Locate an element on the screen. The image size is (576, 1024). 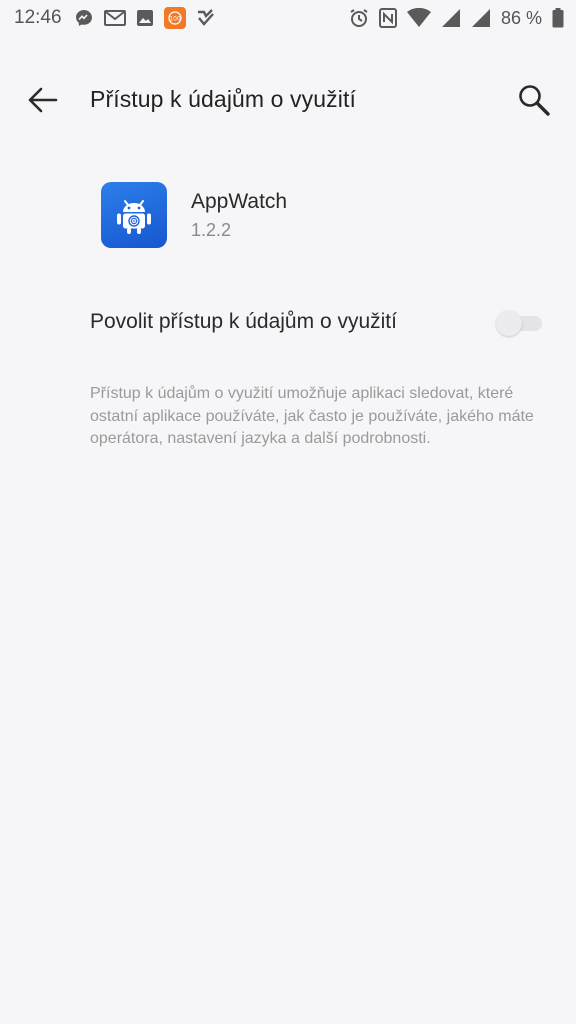
nfc-icon is located at coordinates (387, 18).